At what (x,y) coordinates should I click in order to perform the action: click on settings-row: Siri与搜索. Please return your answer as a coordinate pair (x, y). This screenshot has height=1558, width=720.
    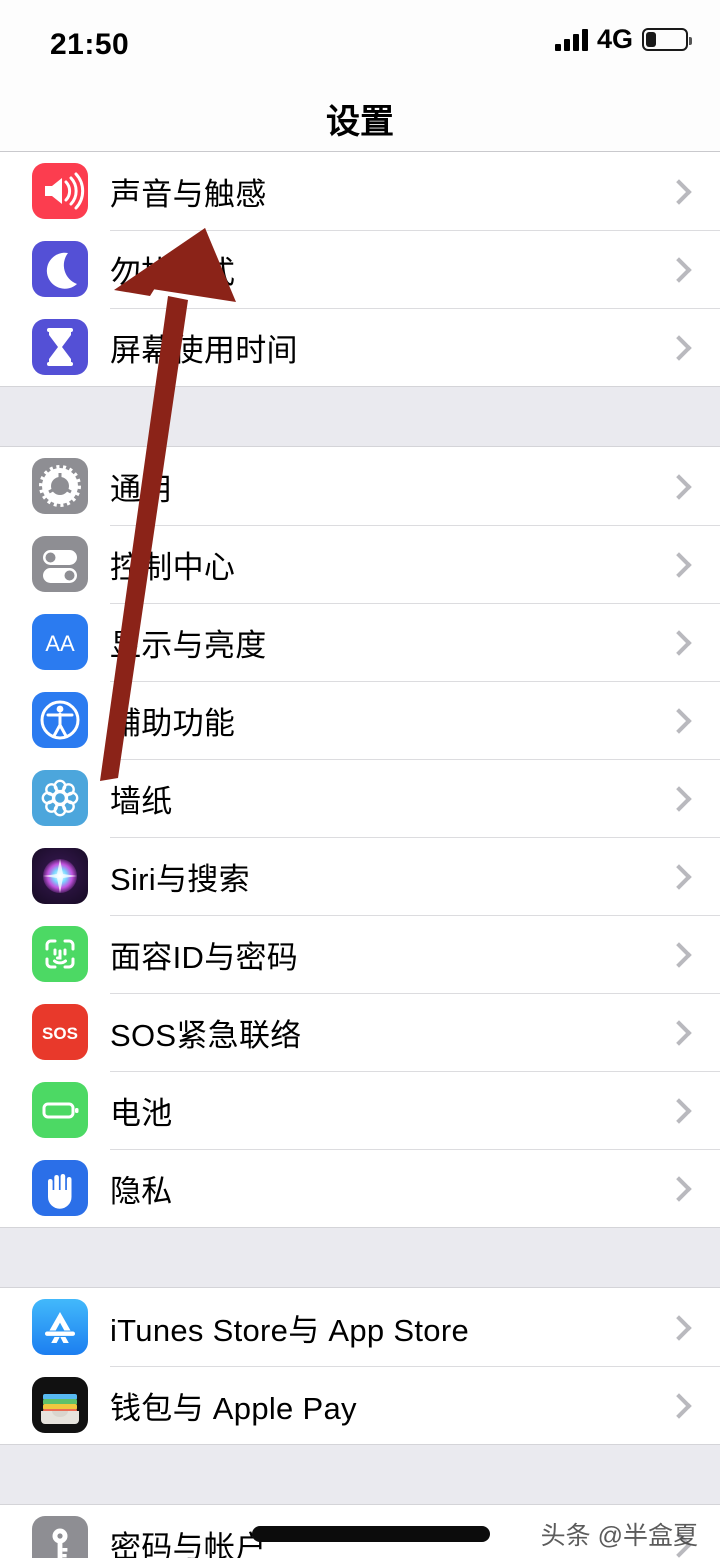
    Looking at the image, I should click on (360, 876).